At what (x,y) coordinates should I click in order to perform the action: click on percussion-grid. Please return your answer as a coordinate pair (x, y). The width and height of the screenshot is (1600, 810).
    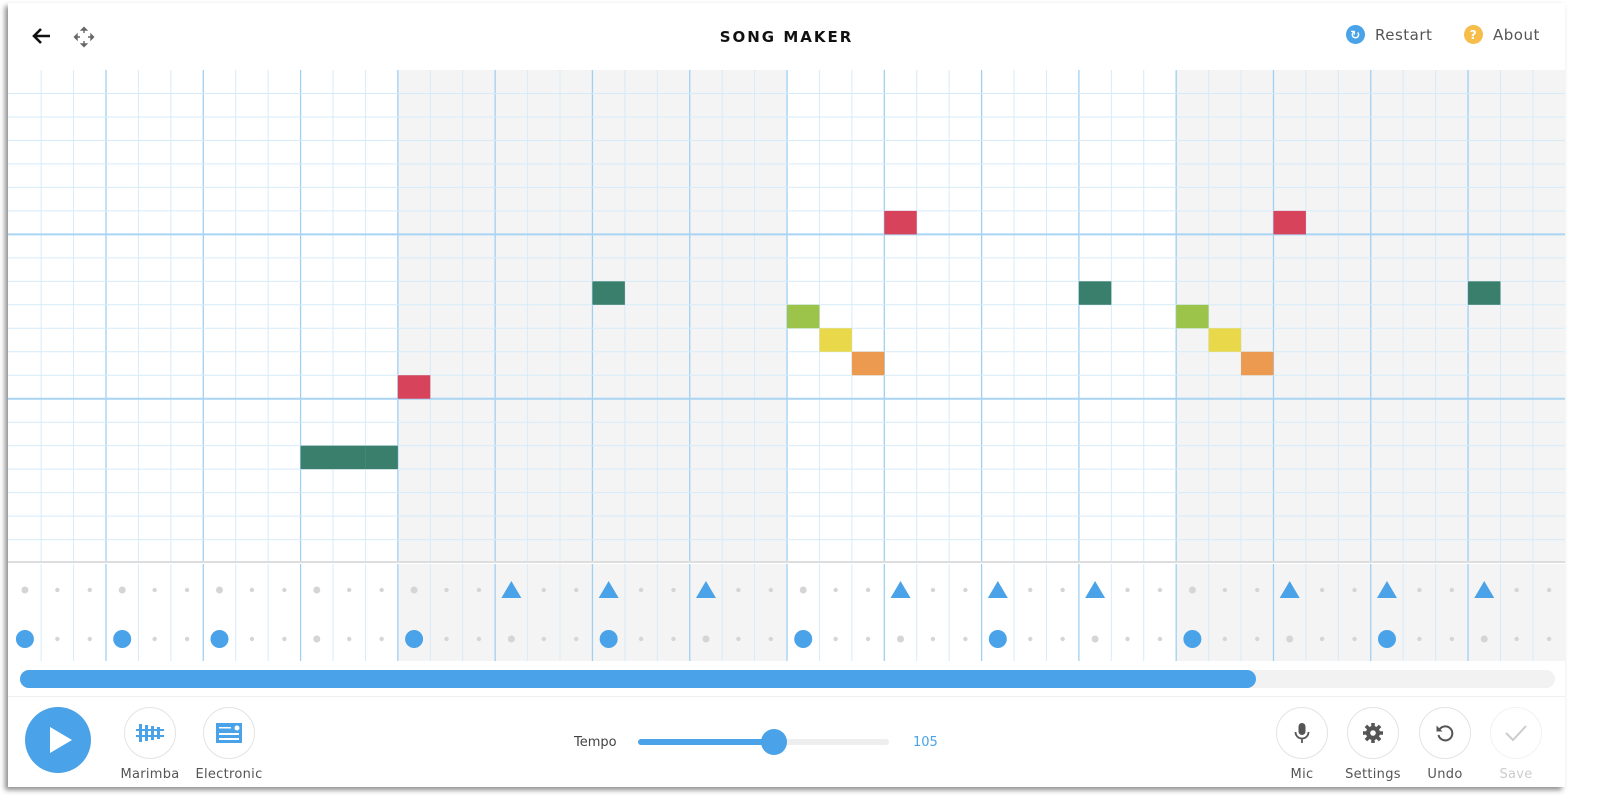
    Looking at the image, I should click on (786, 612).